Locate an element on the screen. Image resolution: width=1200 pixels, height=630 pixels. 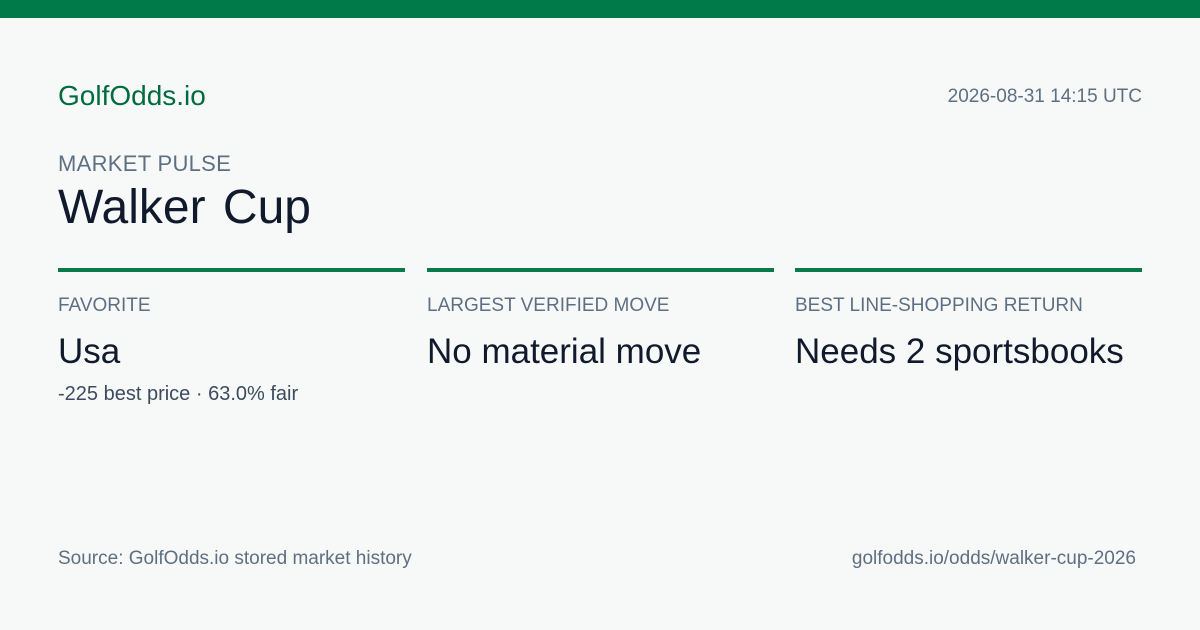
stat-label: LARGEST VERIFIED MOVE is located at coordinates (548, 305).